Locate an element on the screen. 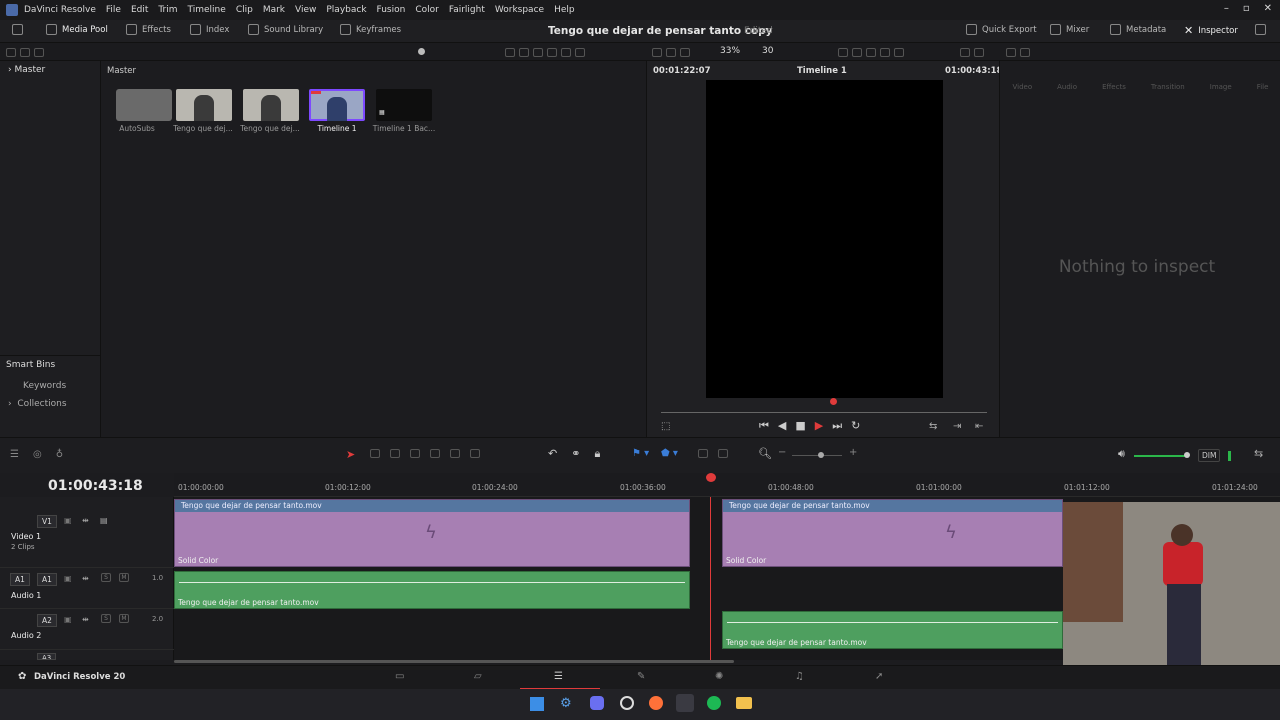 Image resolution: width=1280 pixels, height=720 pixels. keywords-bin: Keywords is located at coordinates (44, 386).